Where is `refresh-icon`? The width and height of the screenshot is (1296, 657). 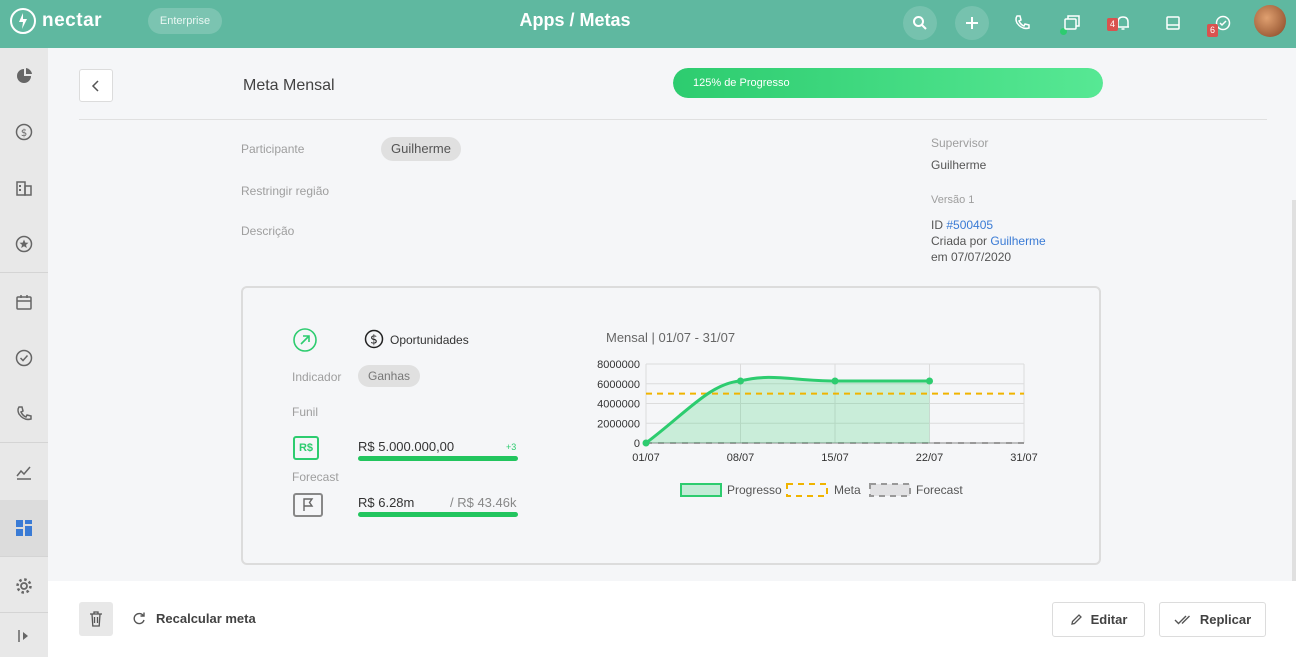
refresh-icon is located at coordinates (139, 618).